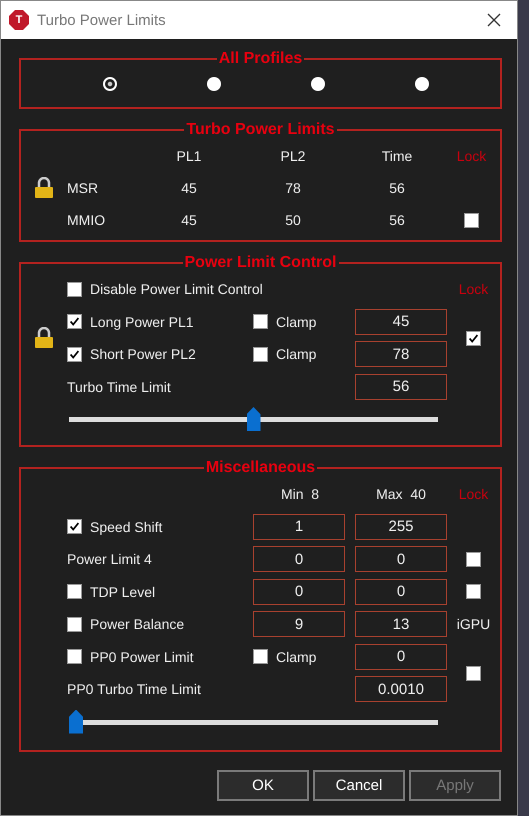 This screenshot has height=816, width=529. What do you see at coordinates (473, 624) in the screenshot?
I see `side-label: iGPU` at bounding box center [473, 624].